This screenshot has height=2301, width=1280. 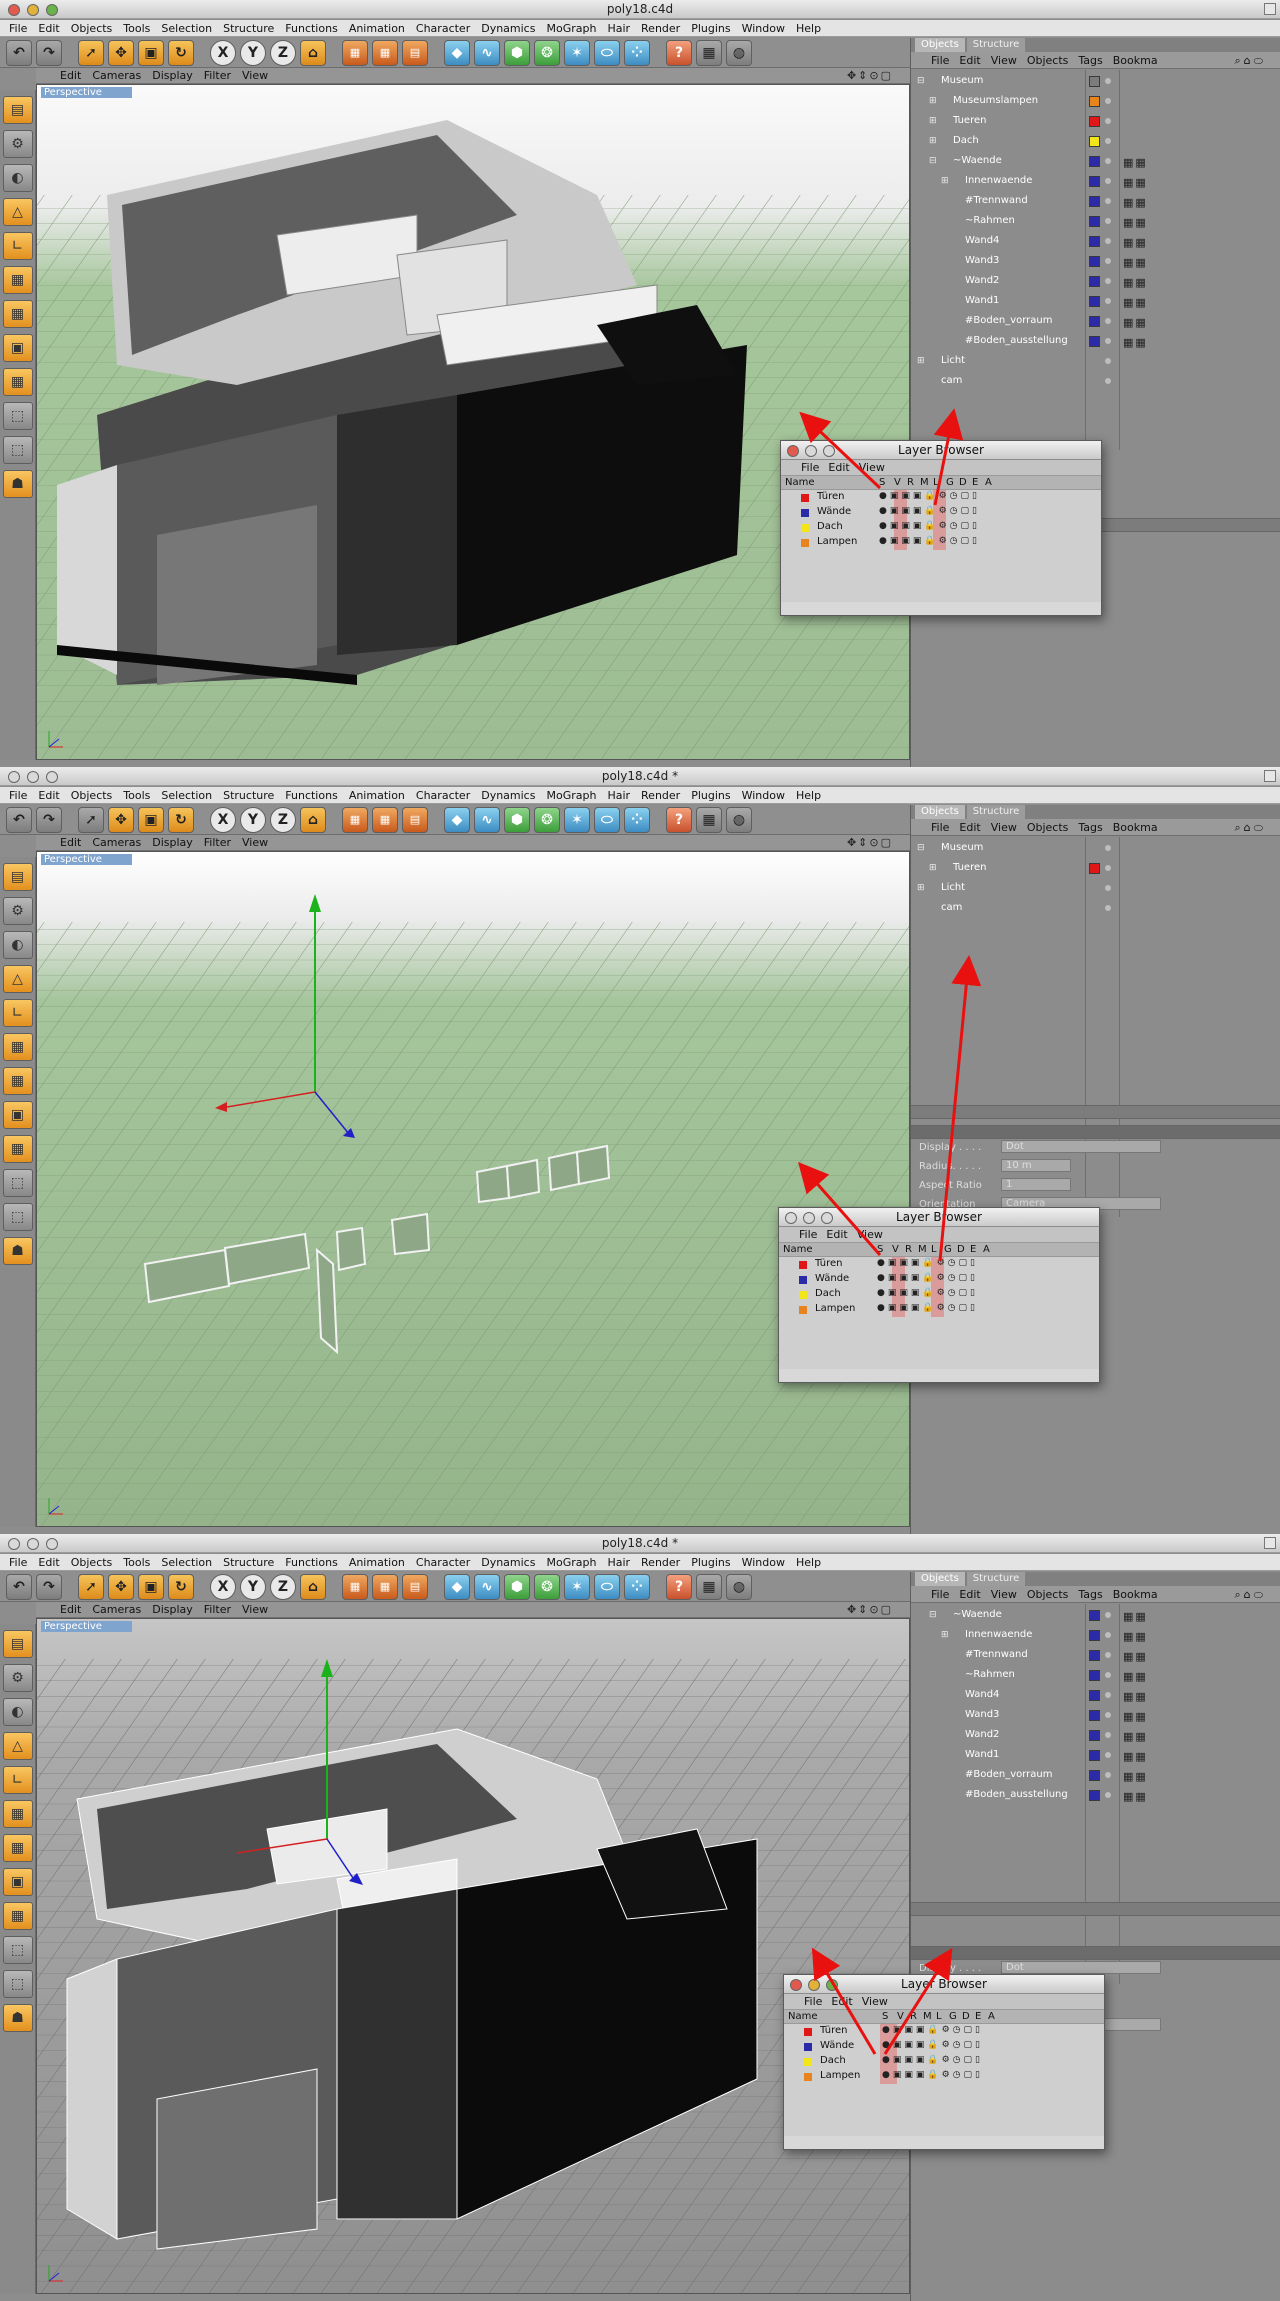 What do you see at coordinates (1095, 181) in the screenshot?
I see `object-tree-row: ⊞ Innenwaende ▦▦` at bounding box center [1095, 181].